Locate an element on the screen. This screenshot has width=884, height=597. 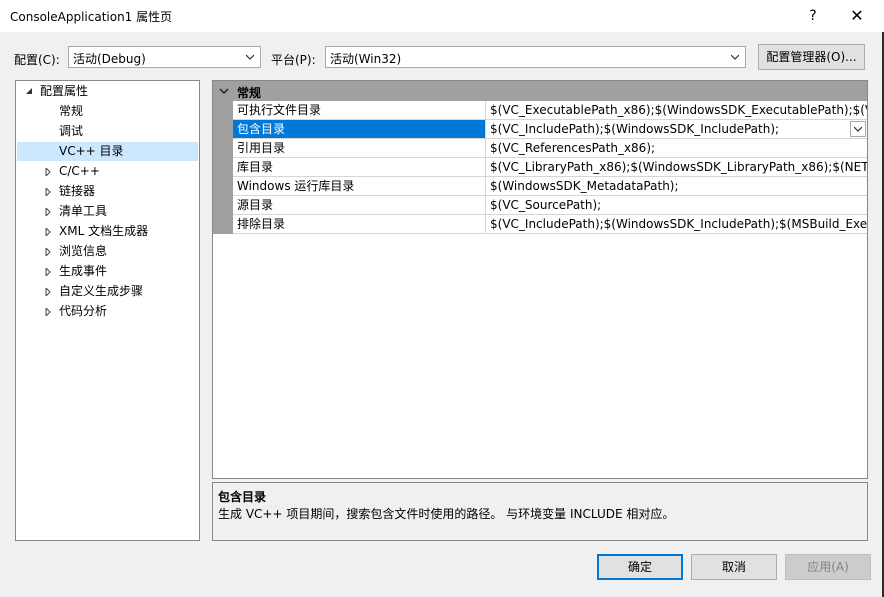
config-combo: 活动(Debug) is located at coordinates (164, 57).